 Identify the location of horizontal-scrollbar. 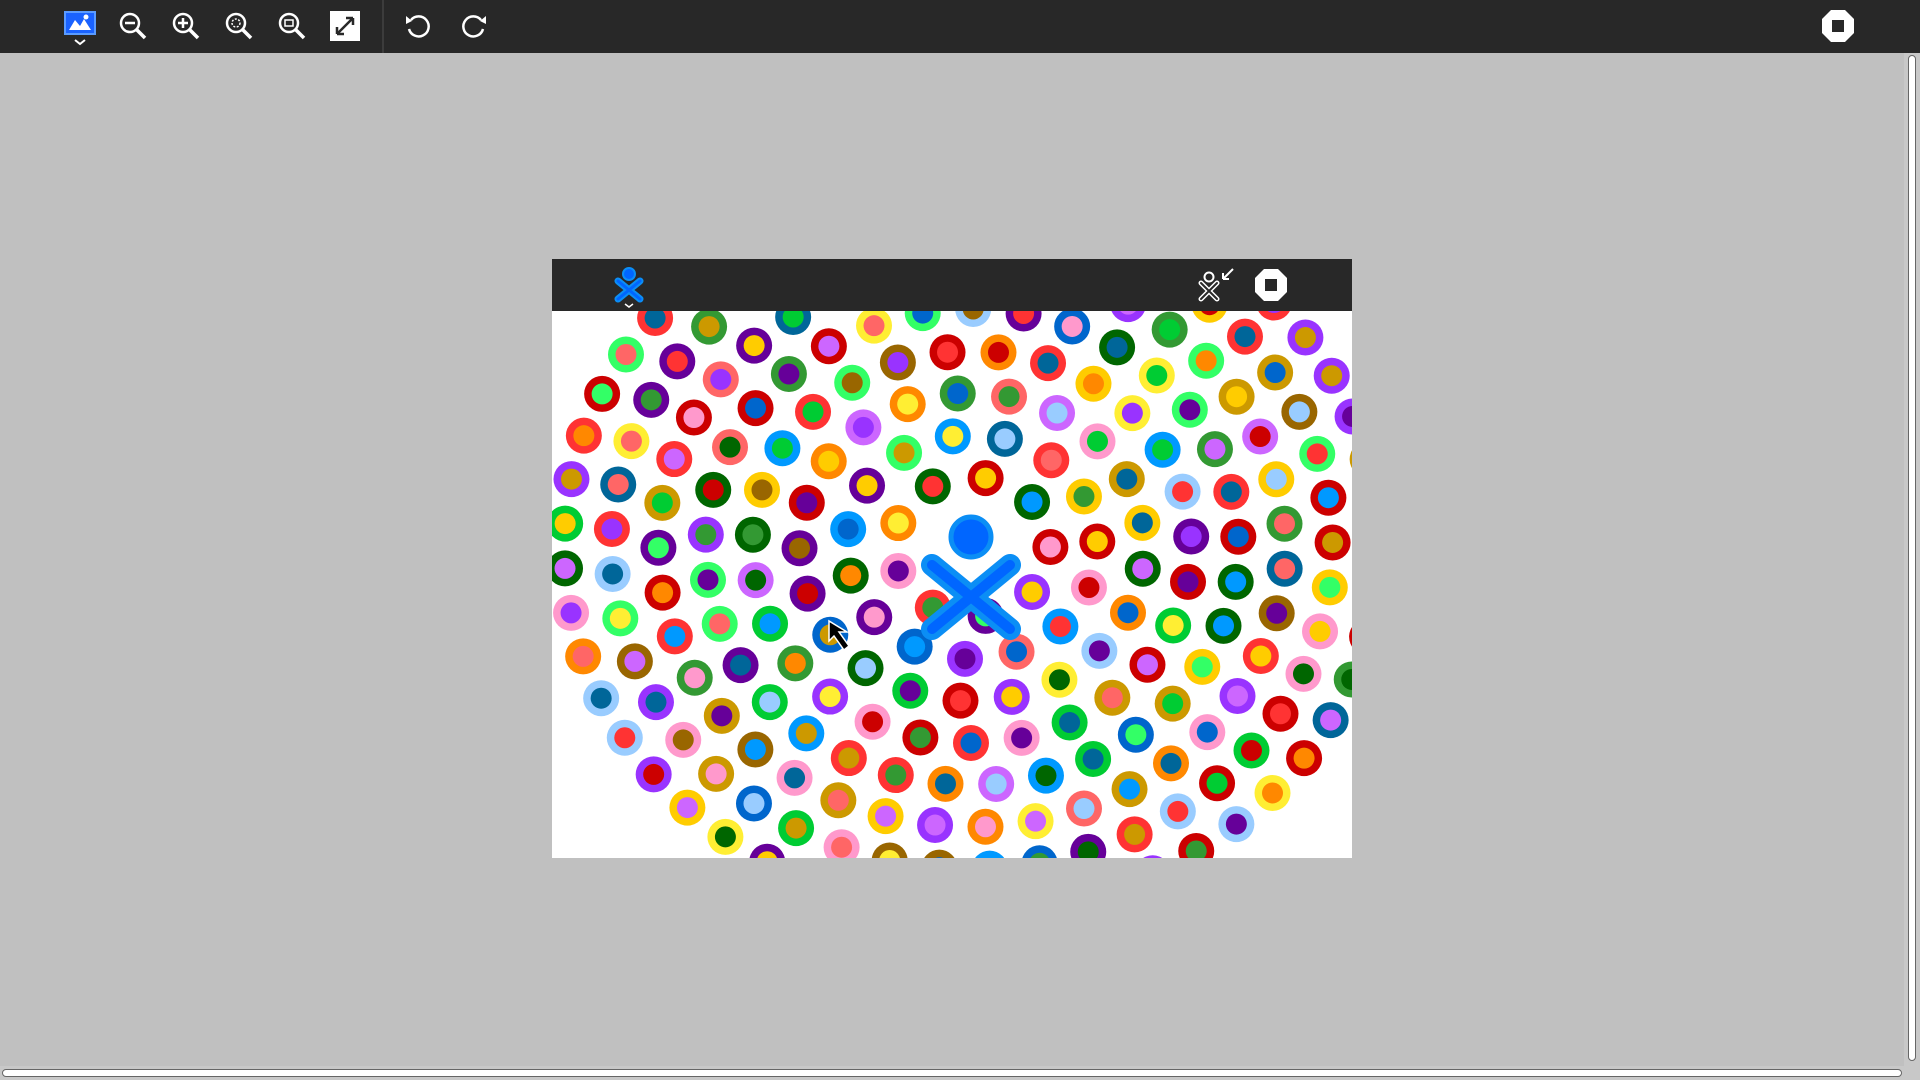
(960, 1073).